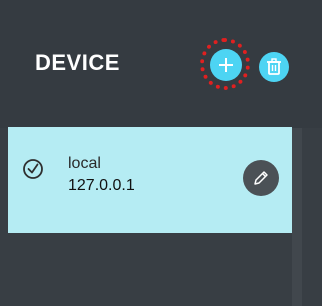 This screenshot has height=306, width=322. I want to click on plus-icon, so click(226, 65).